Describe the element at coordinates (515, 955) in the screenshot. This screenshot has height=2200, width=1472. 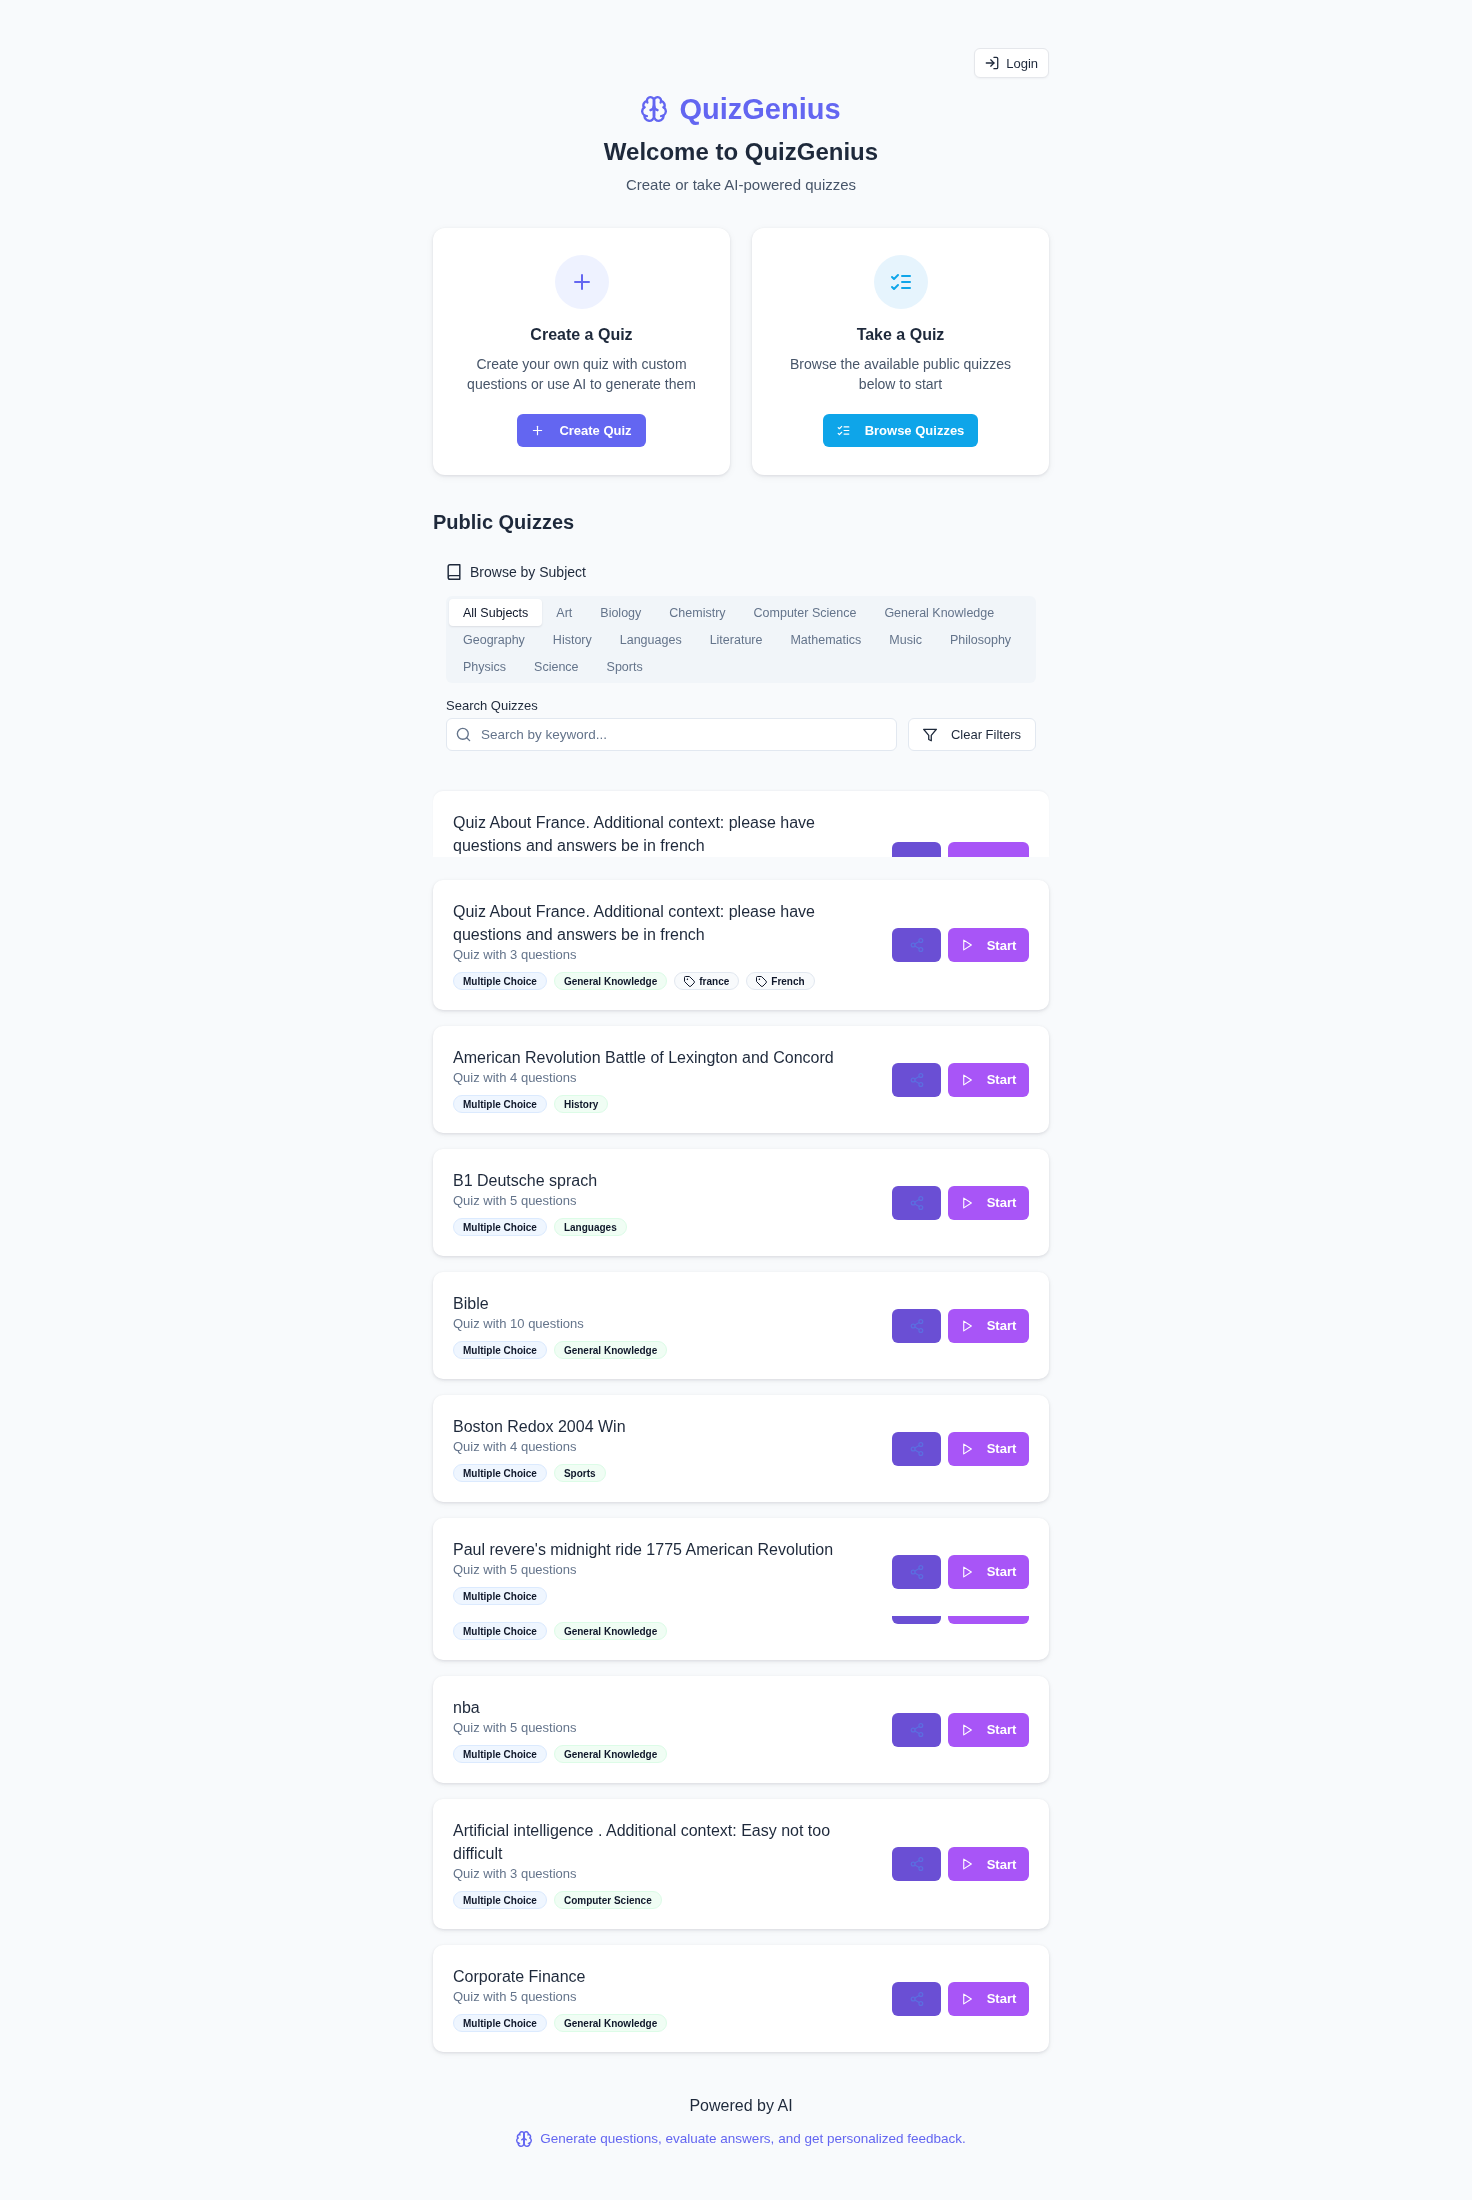
I see `question-count: Quiz with 3 questions` at that location.